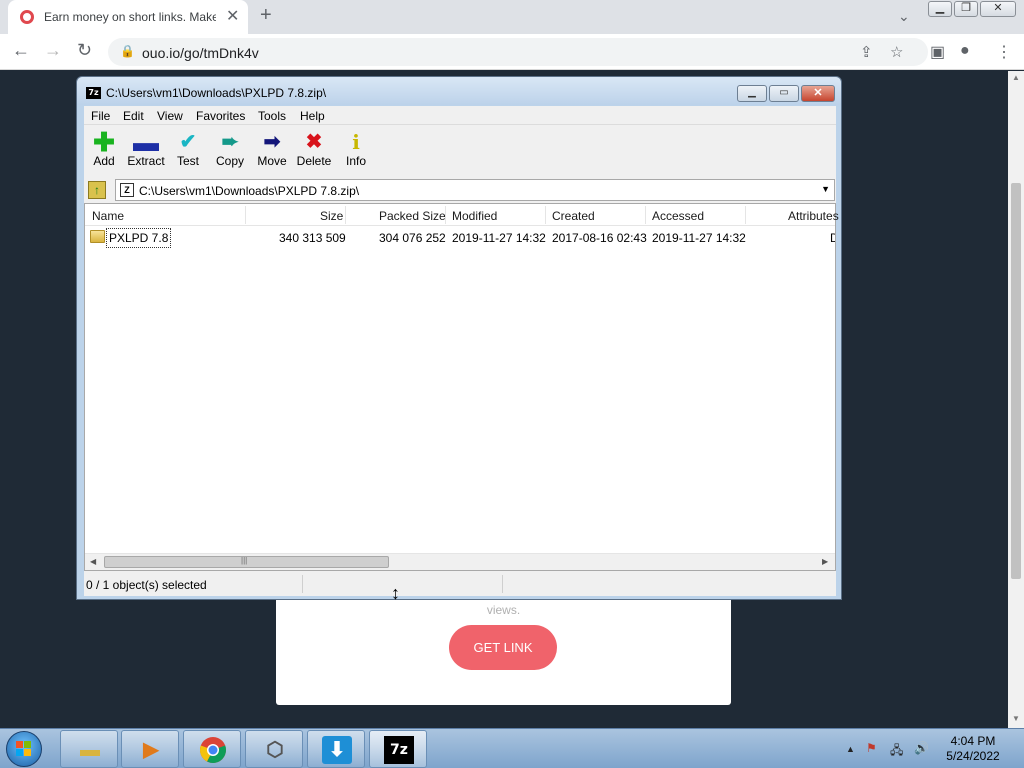 The width and height of the screenshot is (1024, 768). I want to click on action-center-flag-icon: ⚑, so click(871, 748).